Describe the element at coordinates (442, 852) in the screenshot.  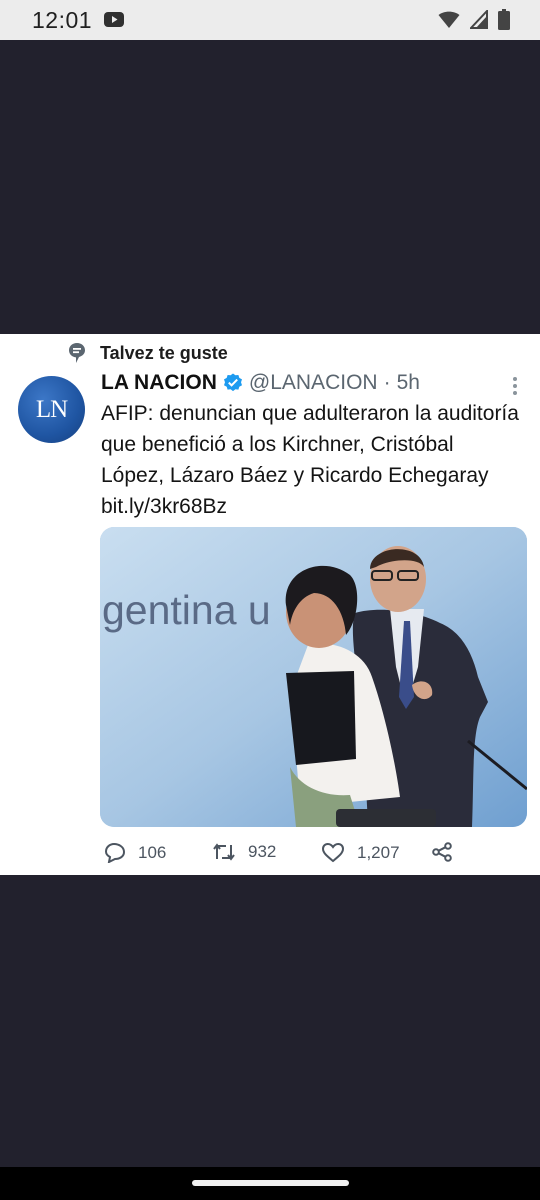
I see `share-icon` at that location.